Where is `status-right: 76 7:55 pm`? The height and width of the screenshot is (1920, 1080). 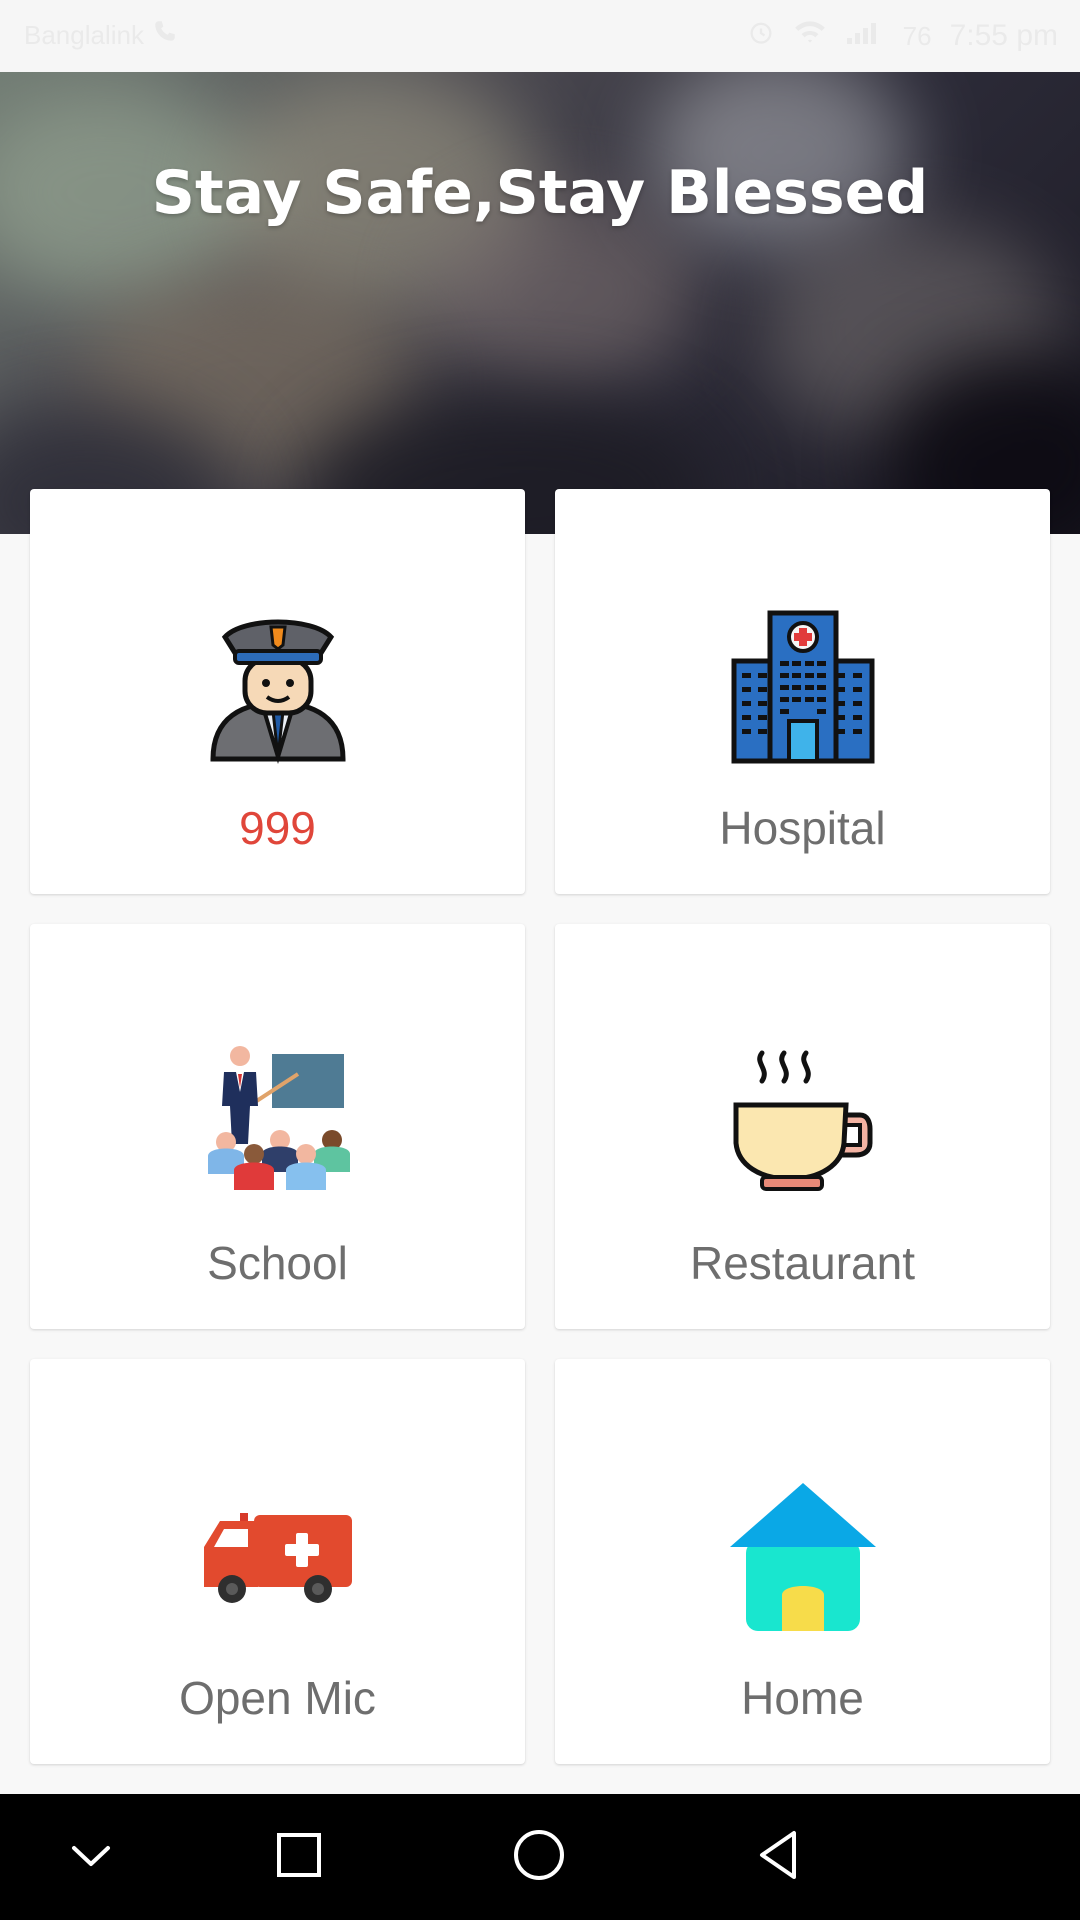 status-right: 76 7:55 pm is located at coordinates (902, 36).